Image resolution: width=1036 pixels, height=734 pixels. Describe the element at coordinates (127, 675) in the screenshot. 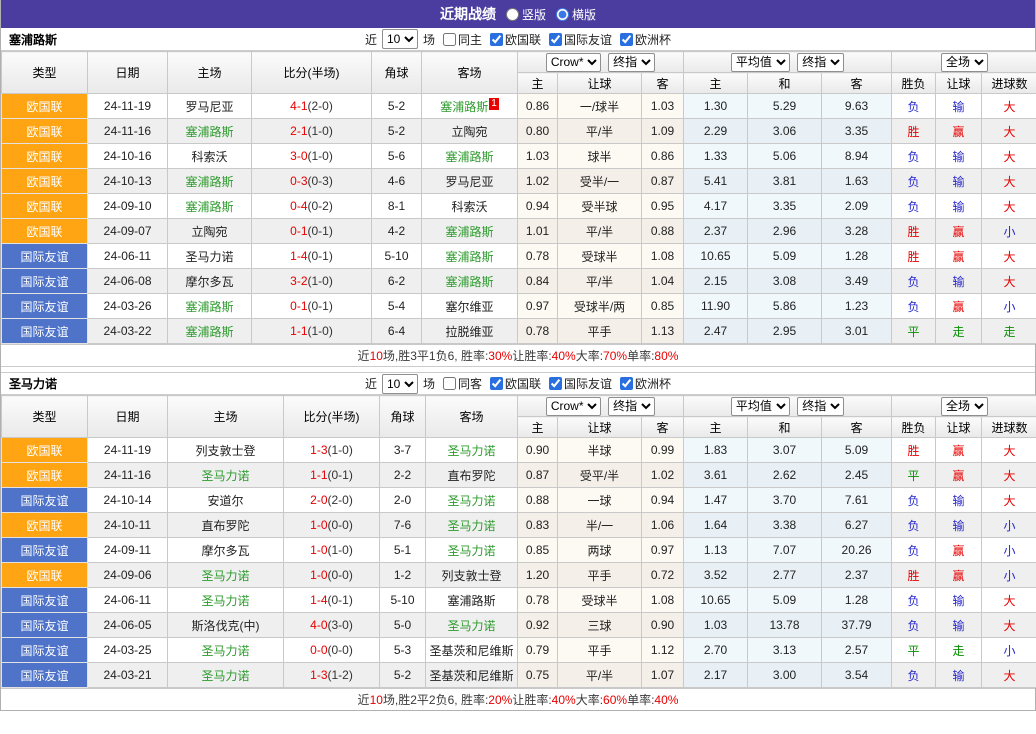

I see `match-date: 24-03-21` at that location.